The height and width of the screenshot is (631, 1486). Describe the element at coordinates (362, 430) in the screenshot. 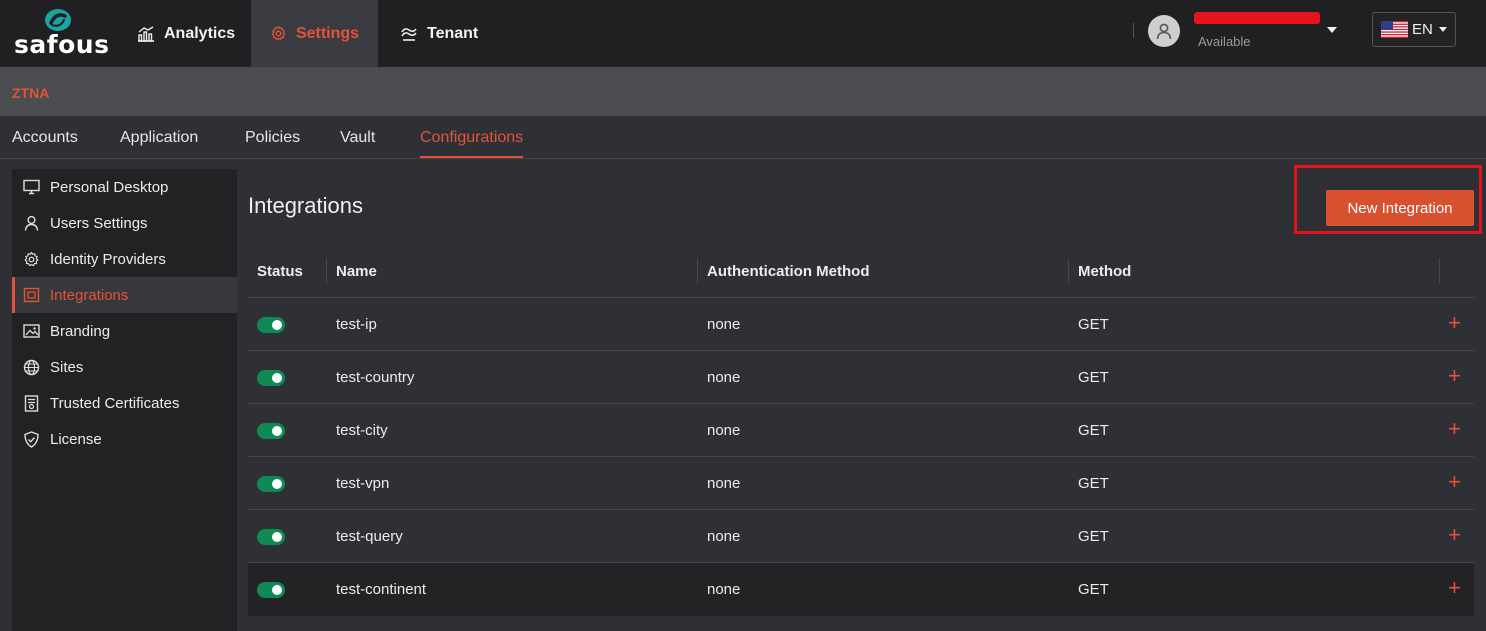

I see `row-name: test-city` at that location.